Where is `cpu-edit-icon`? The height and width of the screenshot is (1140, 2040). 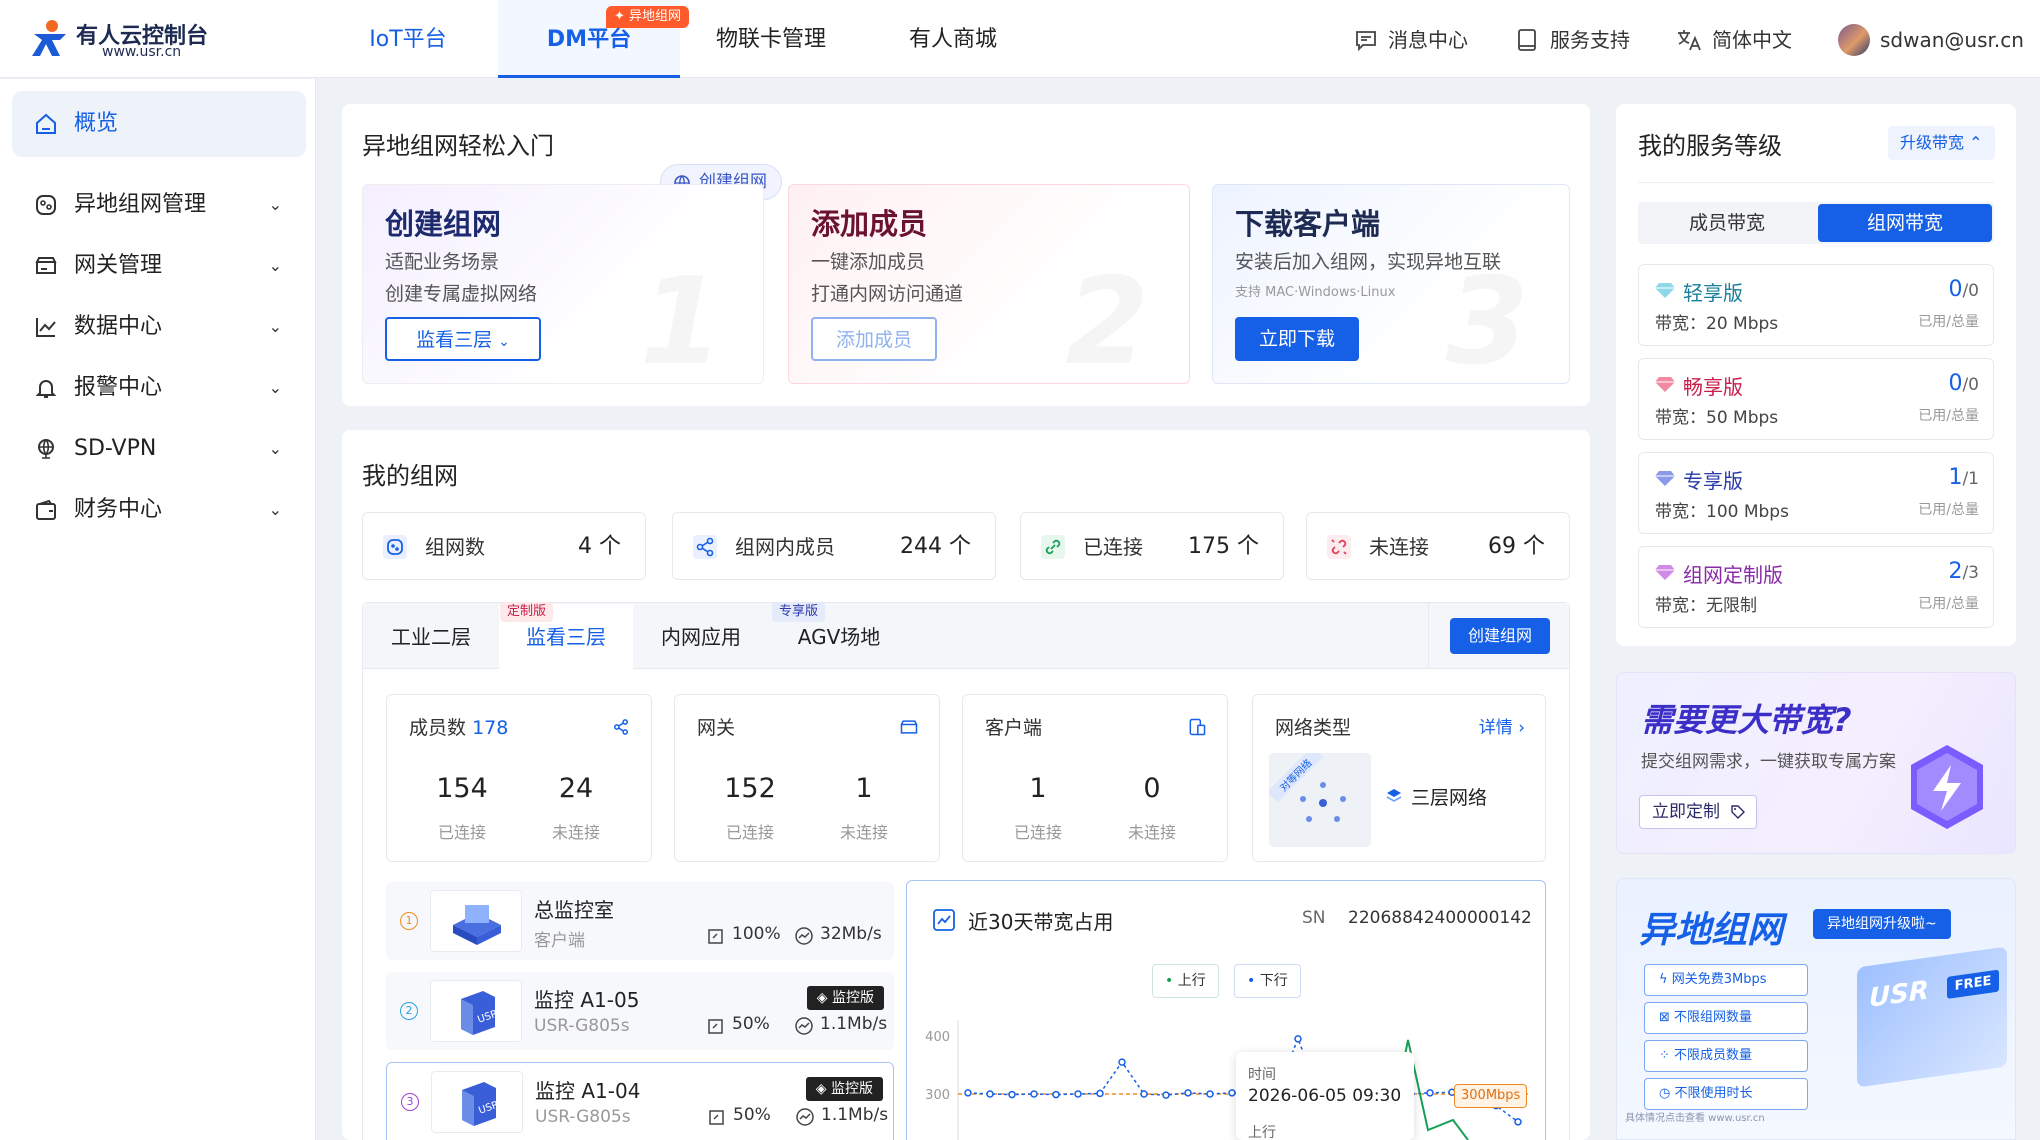 cpu-edit-icon is located at coordinates (715, 1026).